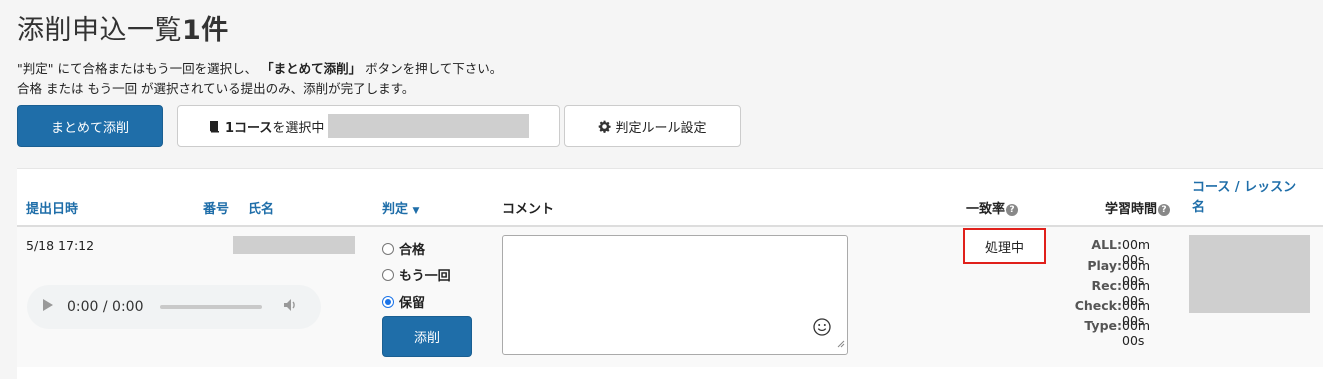 The height and width of the screenshot is (379, 1323). I want to click on judgement-rule-label: 判定ルール設定, so click(661, 128).